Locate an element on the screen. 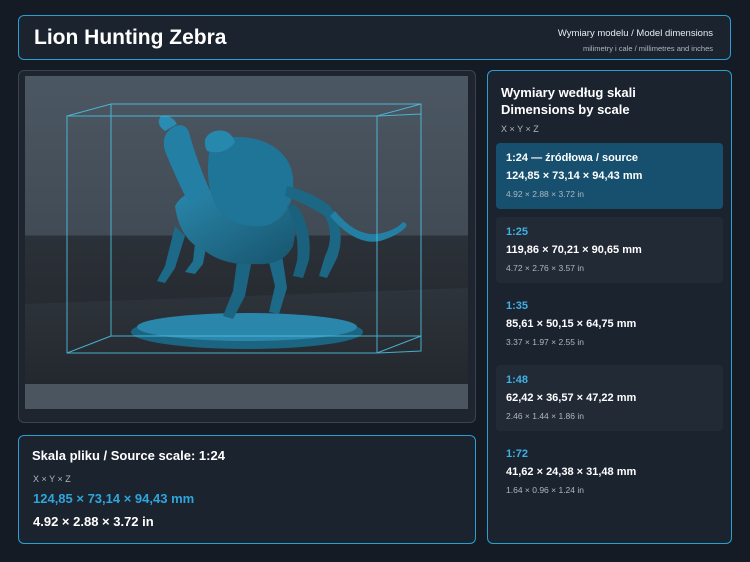  scale-dimensions-mm: 41,62 × 24,38 × 31,48 mm is located at coordinates (571, 472).